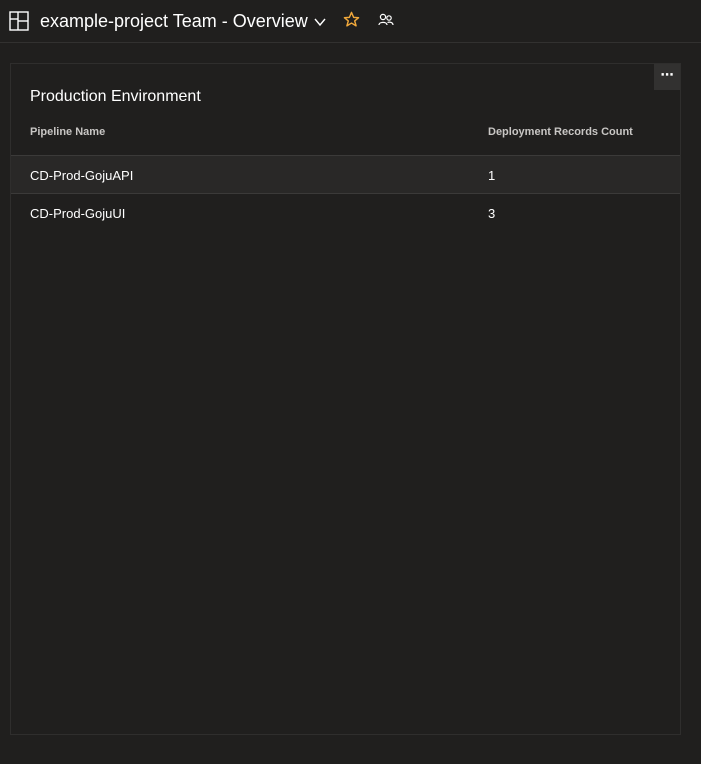 Image resolution: width=701 pixels, height=764 pixels. I want to click on chevron-down-icon, so click(320, 22).